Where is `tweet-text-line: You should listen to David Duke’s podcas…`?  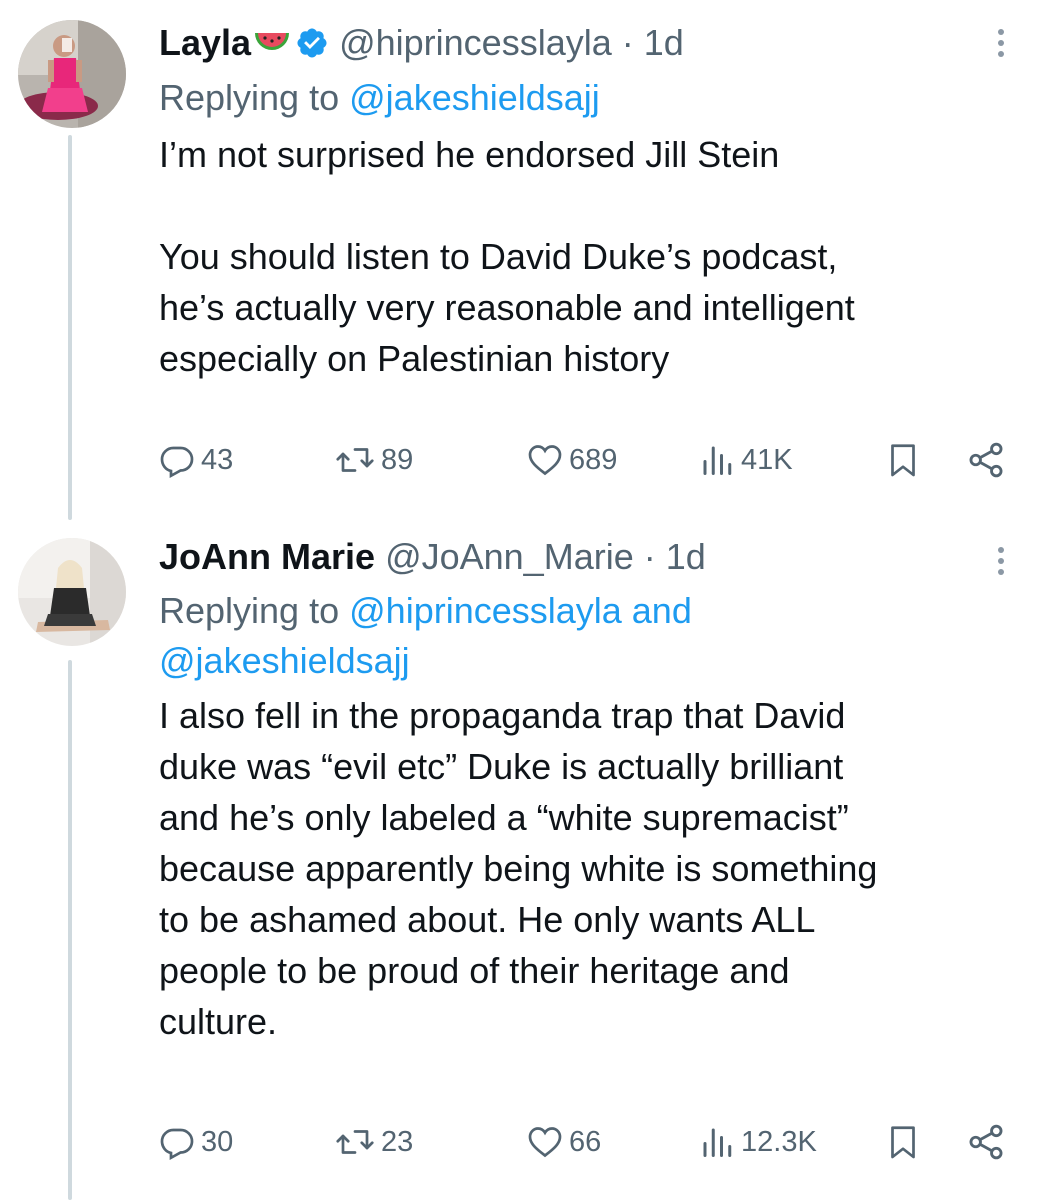 tweet-text-line: You should listen to David Duke’s podcas… is located at coordinates (498, 256).